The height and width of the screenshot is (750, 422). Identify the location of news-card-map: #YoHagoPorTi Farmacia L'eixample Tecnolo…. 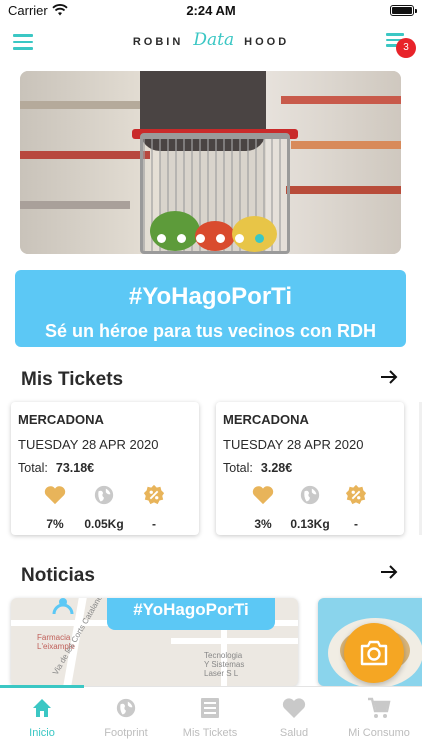
(154, 642).